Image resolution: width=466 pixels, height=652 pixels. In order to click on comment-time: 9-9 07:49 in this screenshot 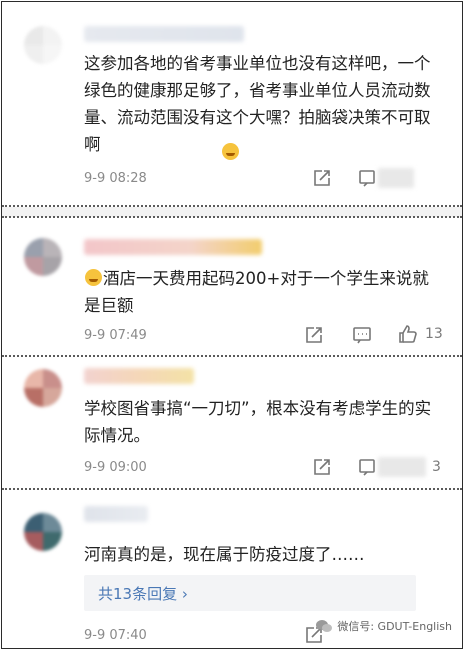, I will do `click(115, 335)`.